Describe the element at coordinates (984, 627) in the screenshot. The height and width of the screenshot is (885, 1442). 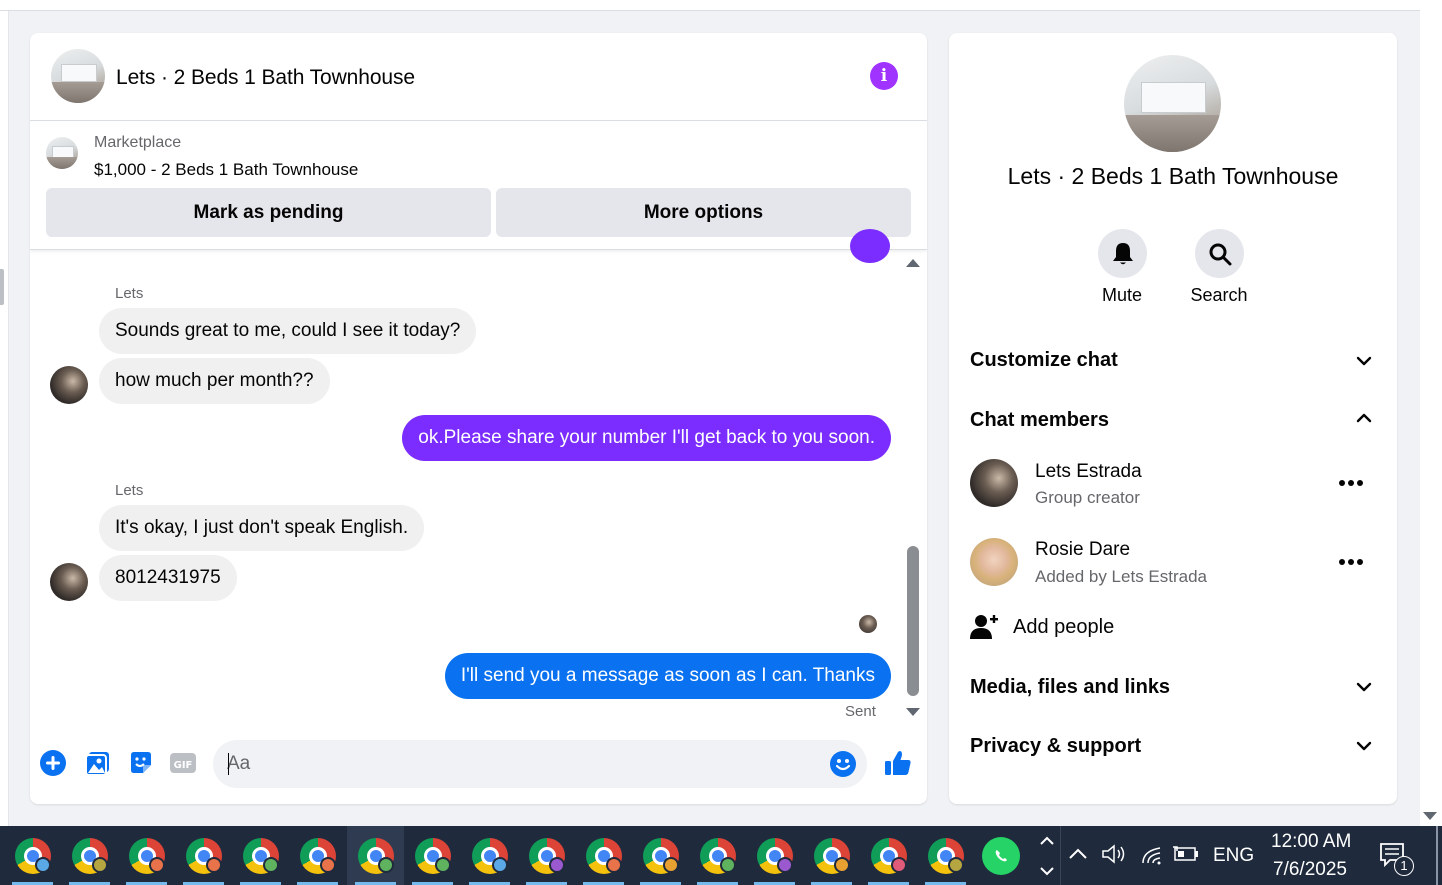
I see `add-person-icon` at that location.